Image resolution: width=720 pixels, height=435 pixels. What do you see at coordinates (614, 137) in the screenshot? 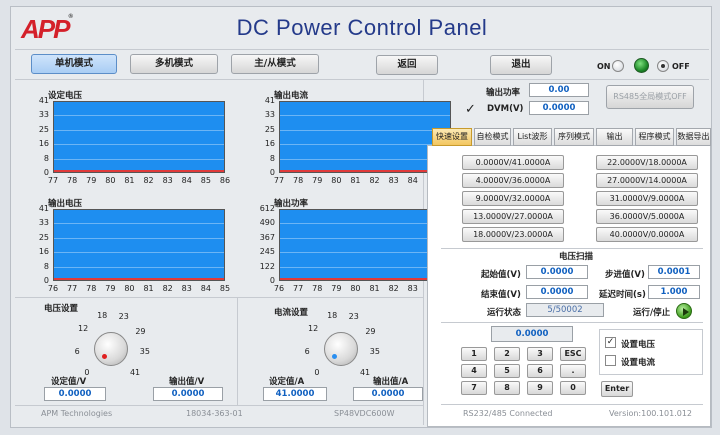
I see `tab-5: 输出` at bounding box center [614, 137].